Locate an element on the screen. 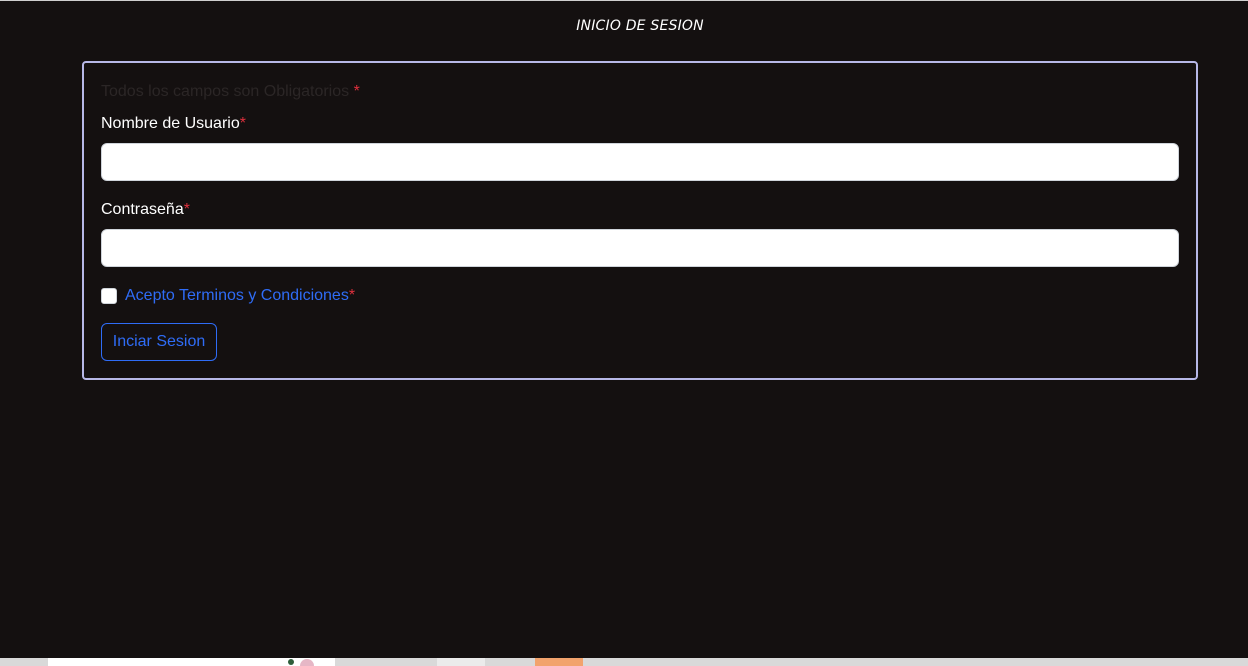  login-button: Inciar Sesion is located at coordinates (159, 342).